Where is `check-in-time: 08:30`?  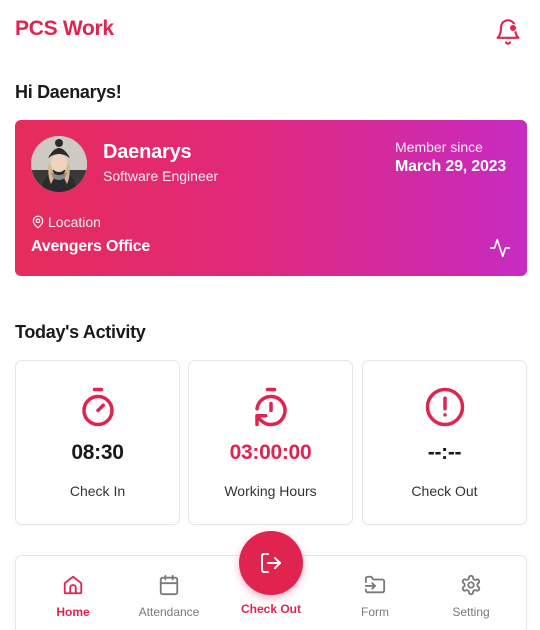 check-in-time: 08:30 is located at coordinates (97, 452).